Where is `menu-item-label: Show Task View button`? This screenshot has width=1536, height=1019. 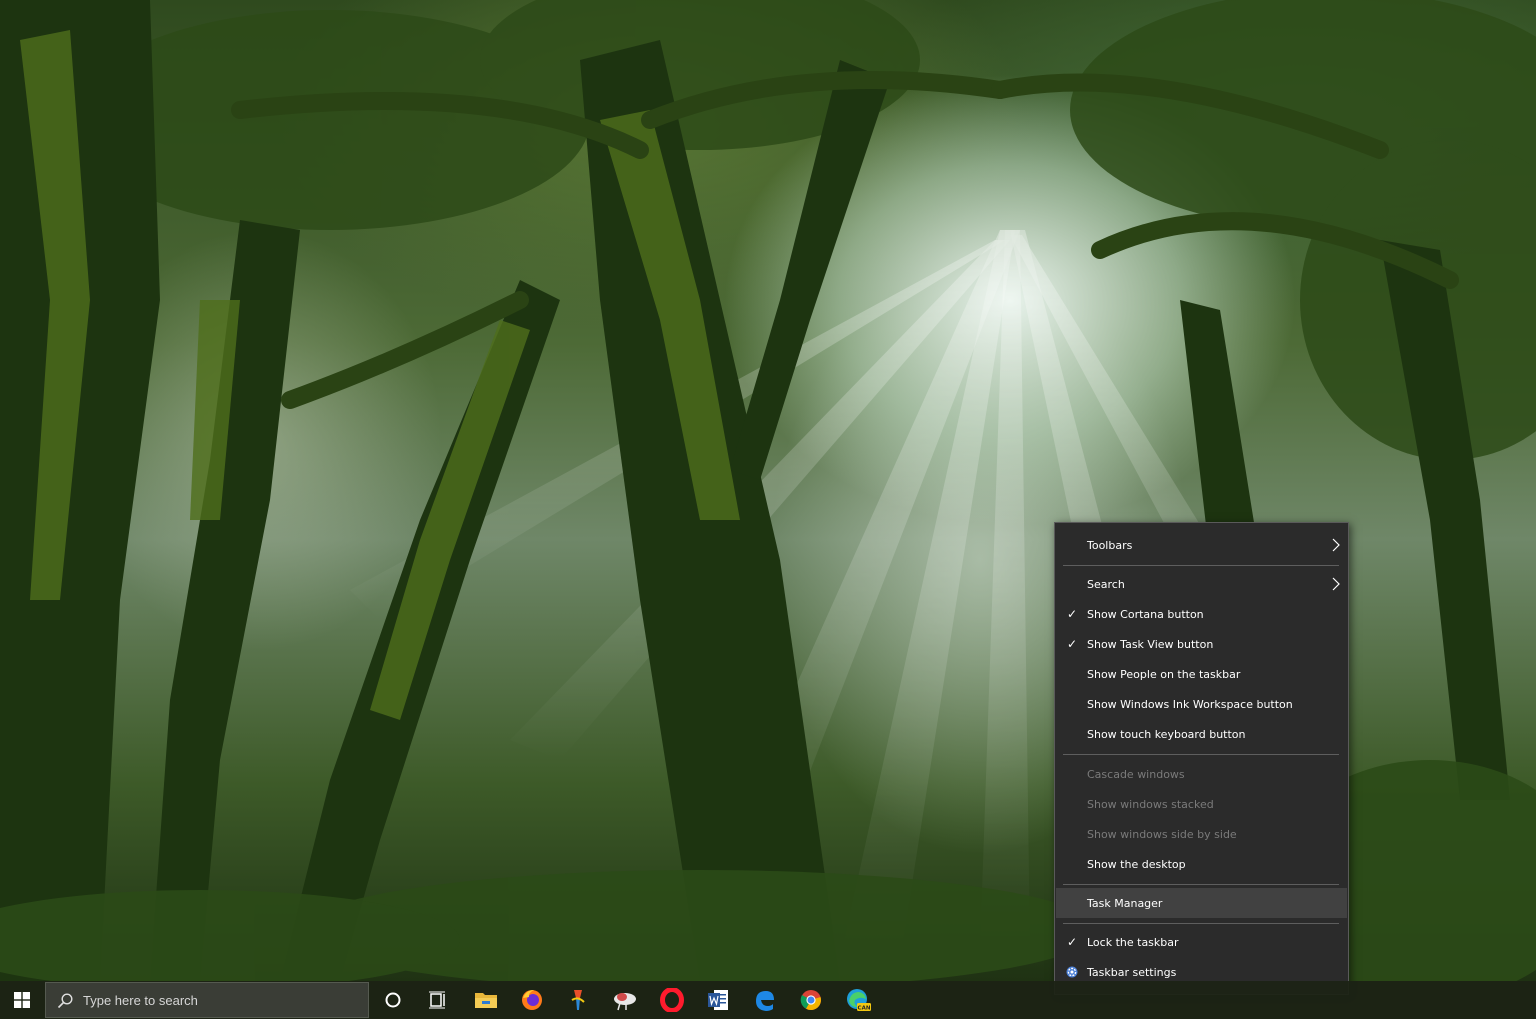
menu-item-label: Show Task View button is located at coordinates (1150, 644).